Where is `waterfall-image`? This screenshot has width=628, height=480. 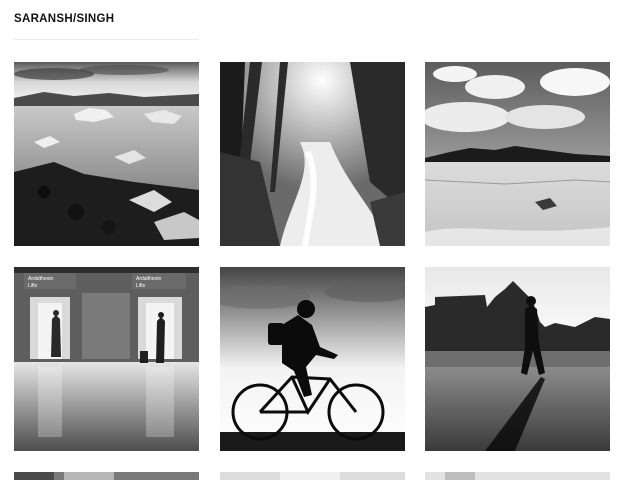 waterfall-image is located at coordinates (312, 154).